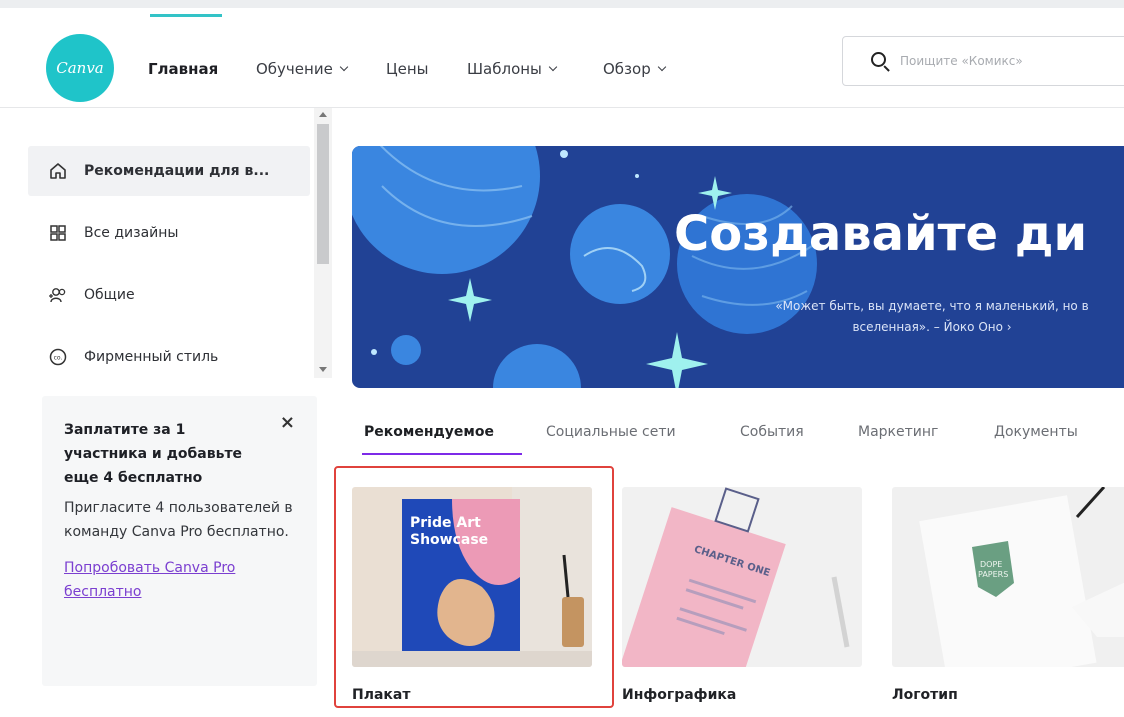 The image size is (1124, 717). I want to click on logo-thumbnail: DOPE PAPERS, so click(1008, 577).